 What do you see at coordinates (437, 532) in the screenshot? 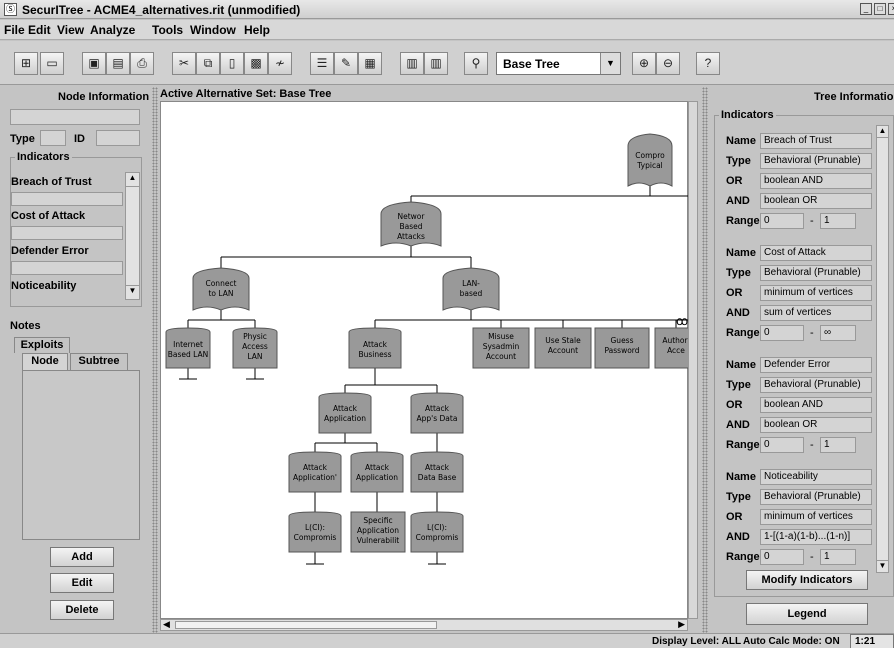
I see `node-lci2-shape` at bounding box center [437, 532].